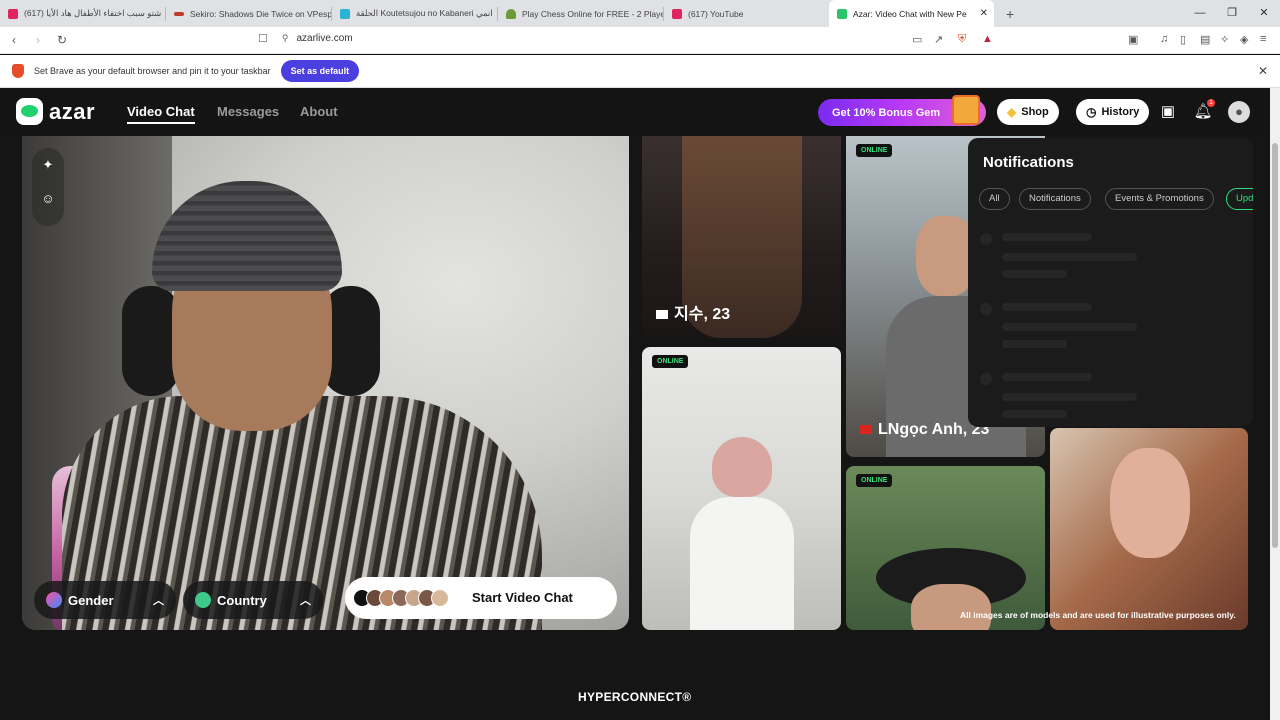 The width and height of the screenshot is (1280, 720). What do you see at coordinates (1164, 39) in the screenshot?
I see `media-icon: ♫` at bounding box center [1164, 39].